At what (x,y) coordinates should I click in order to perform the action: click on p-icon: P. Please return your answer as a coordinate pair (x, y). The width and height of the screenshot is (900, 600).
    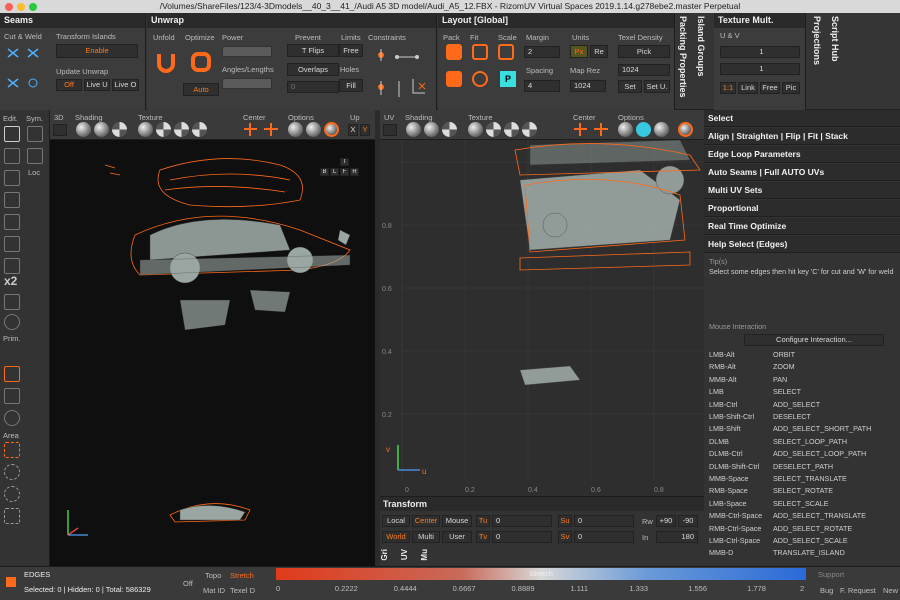
    Looking at the image, I should click on (508, 79).